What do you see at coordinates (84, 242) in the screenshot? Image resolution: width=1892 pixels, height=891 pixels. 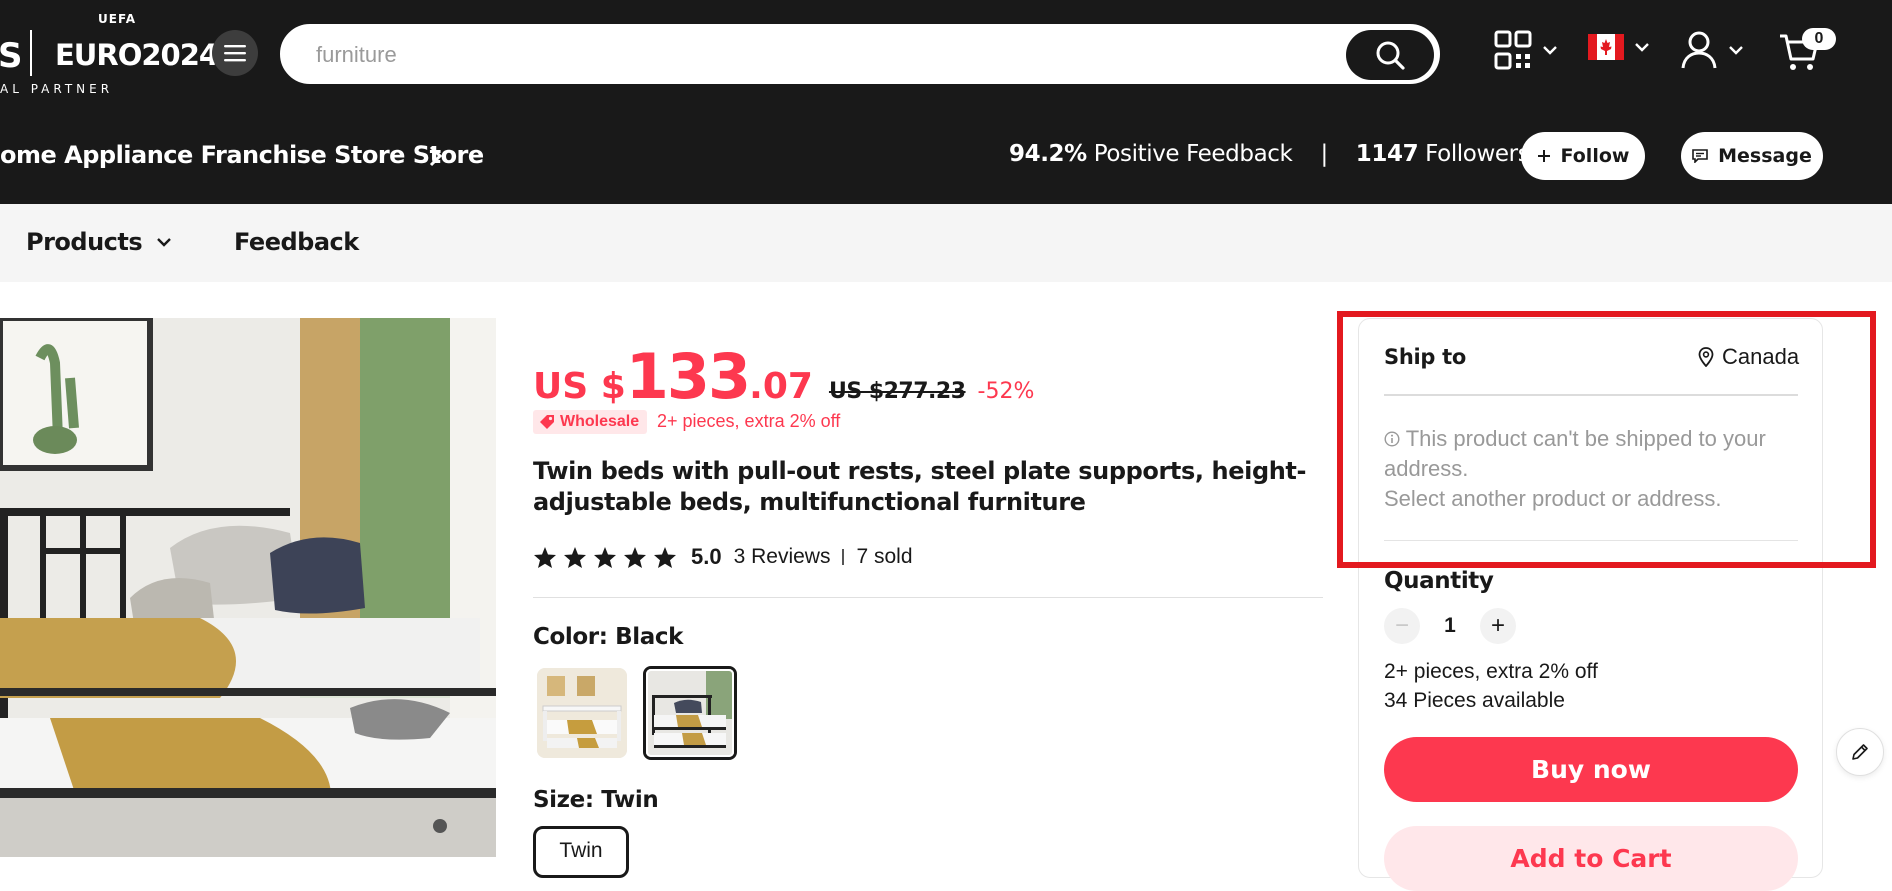 I see `nav-products-label: Products` at bounding box center [84, 242].